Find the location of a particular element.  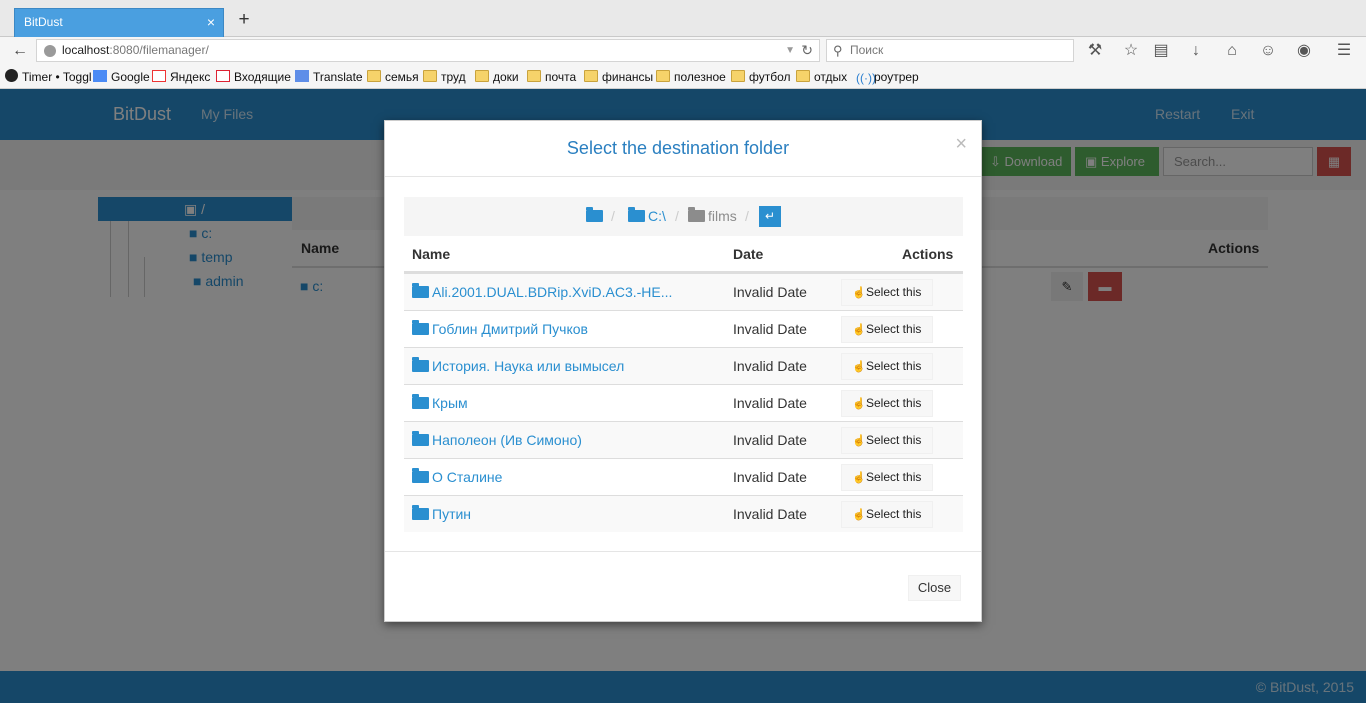

folder-link: Гоблин Дмитрий Пучков is located at coordinates (500, 328).